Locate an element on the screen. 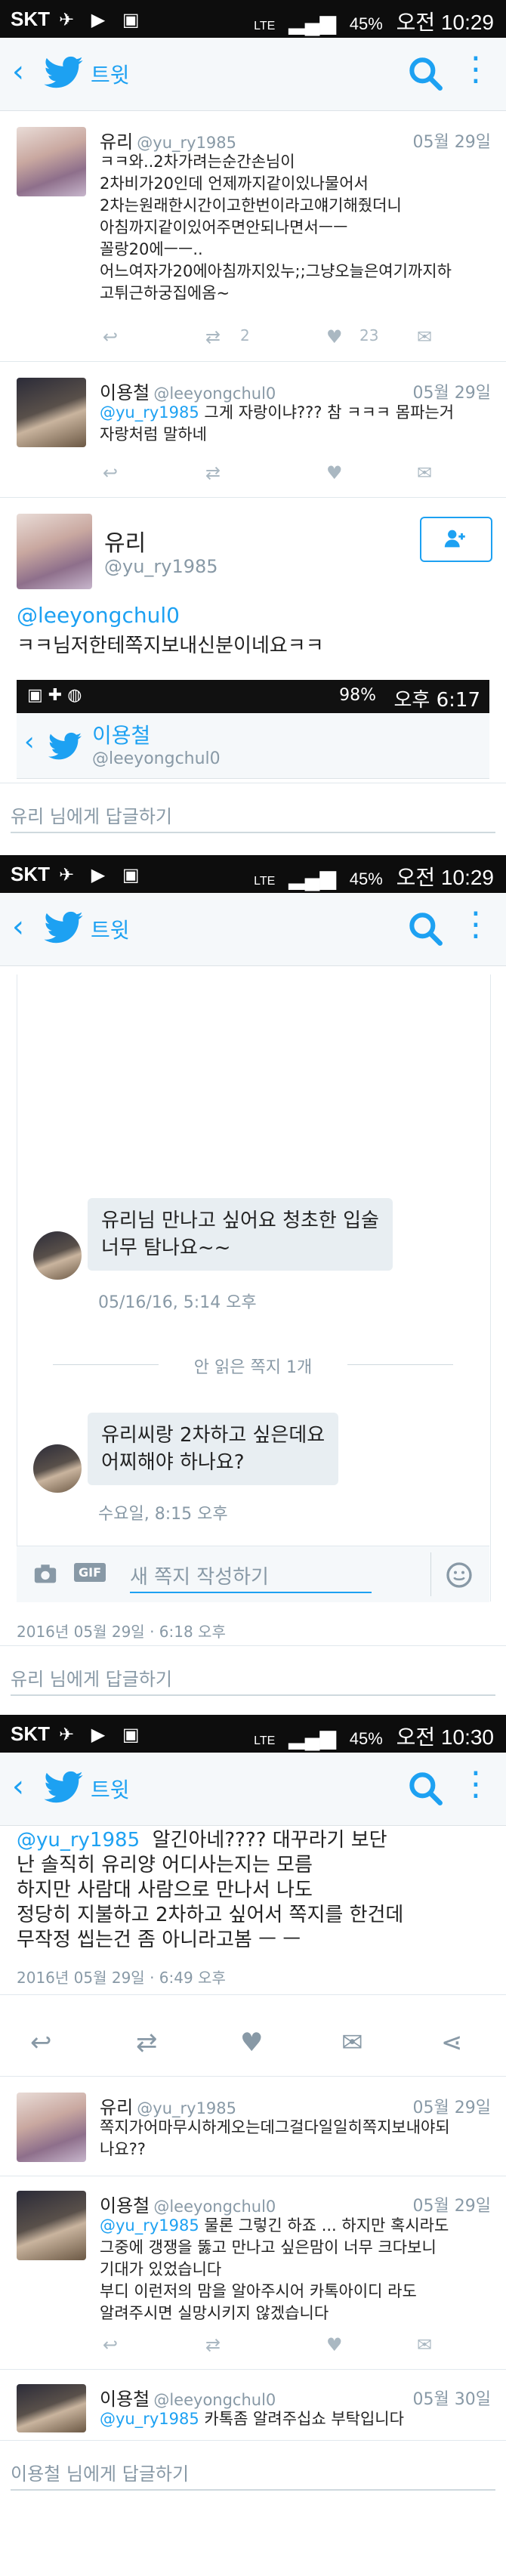  mention-link: @leeyongchul0 is located at coordinates (98, 615).